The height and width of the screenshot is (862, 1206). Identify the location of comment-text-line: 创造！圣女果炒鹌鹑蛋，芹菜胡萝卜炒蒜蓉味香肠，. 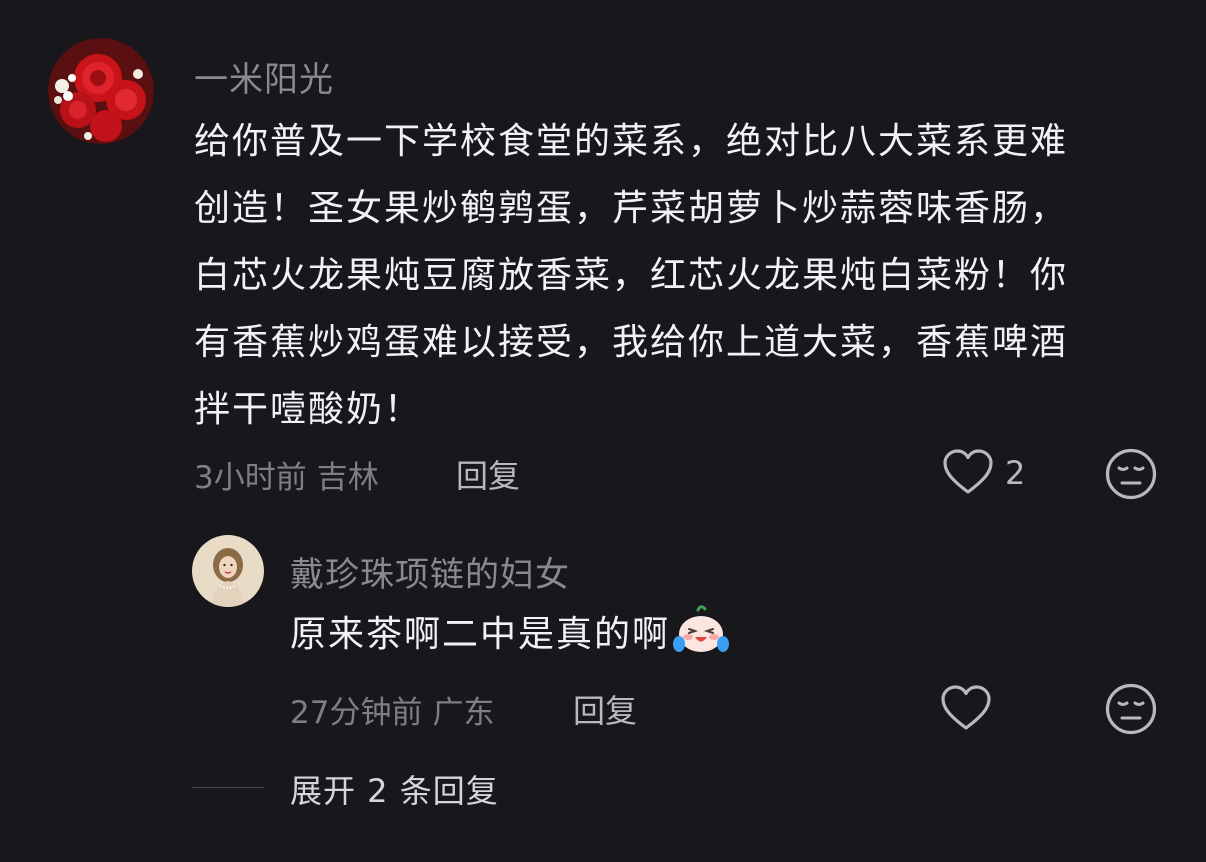
(631, 208).